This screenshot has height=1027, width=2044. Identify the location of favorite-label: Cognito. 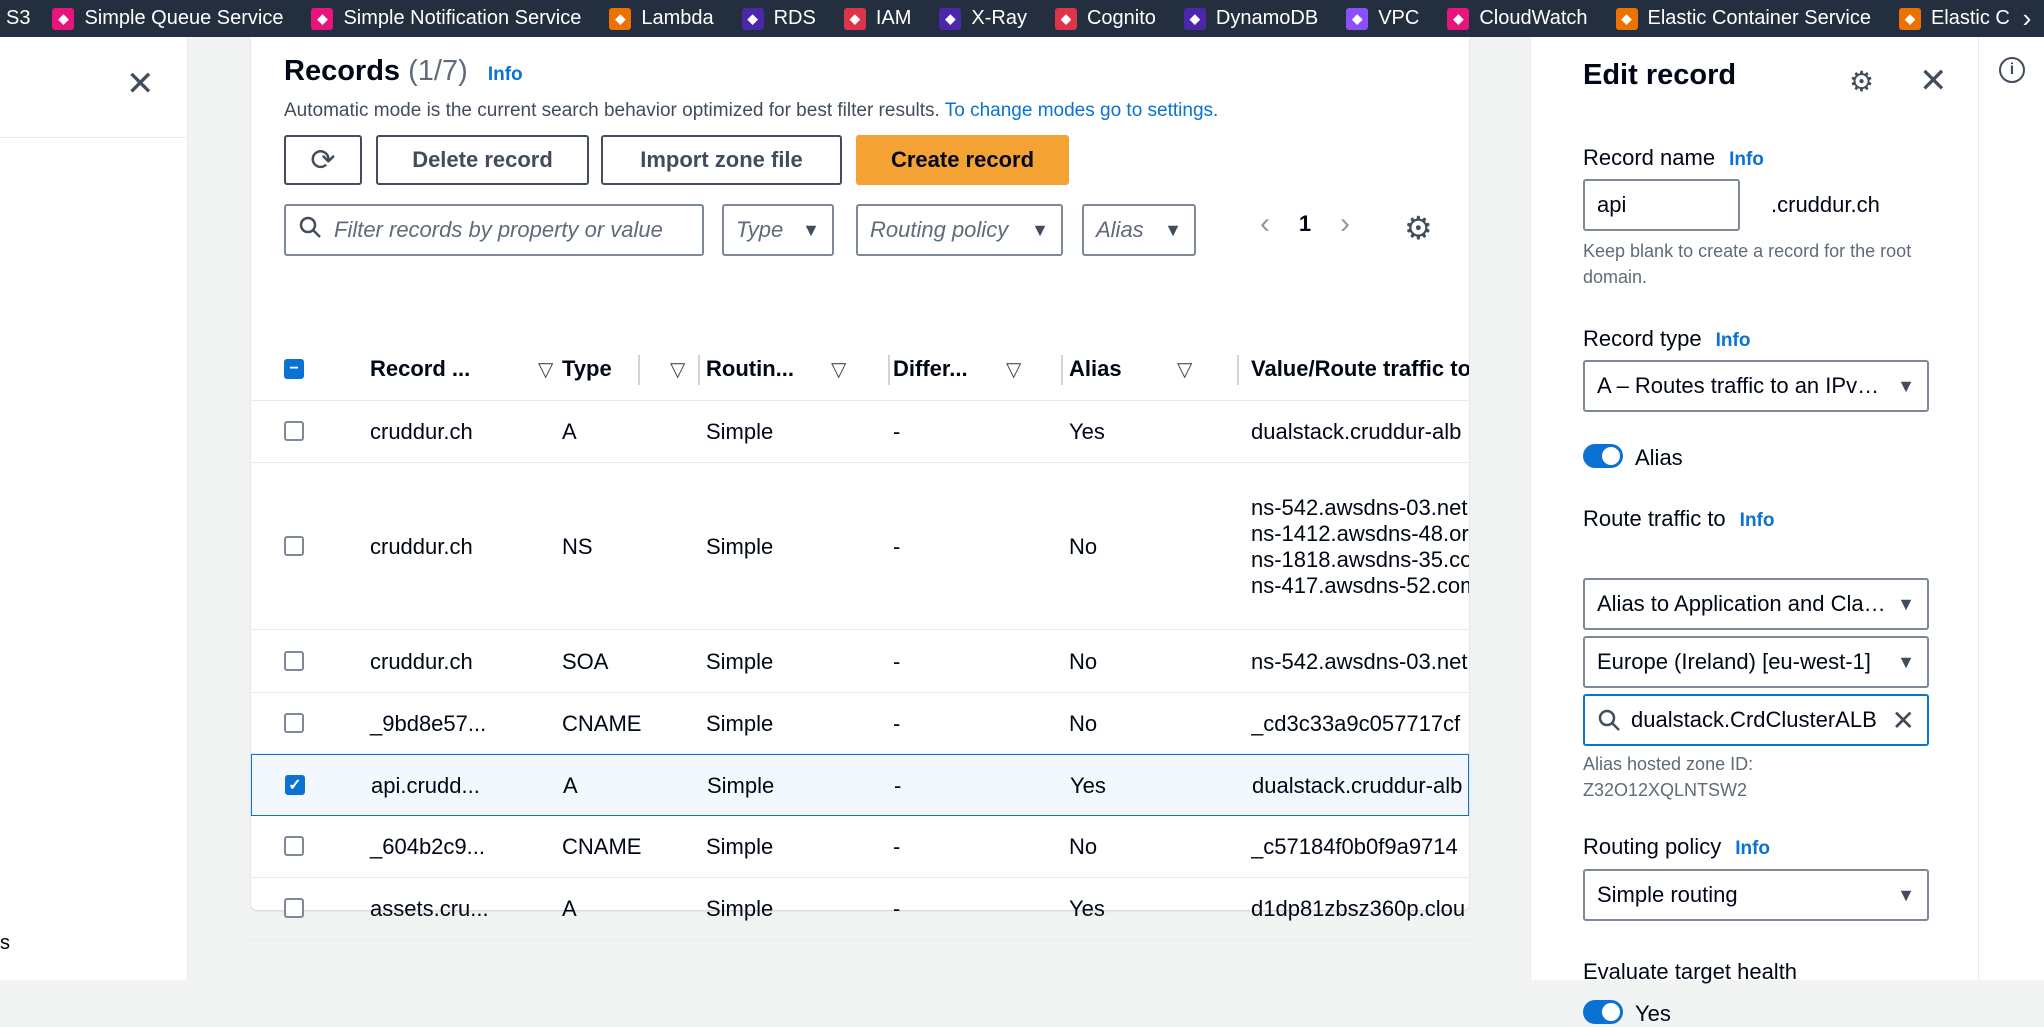
(1121, 18).